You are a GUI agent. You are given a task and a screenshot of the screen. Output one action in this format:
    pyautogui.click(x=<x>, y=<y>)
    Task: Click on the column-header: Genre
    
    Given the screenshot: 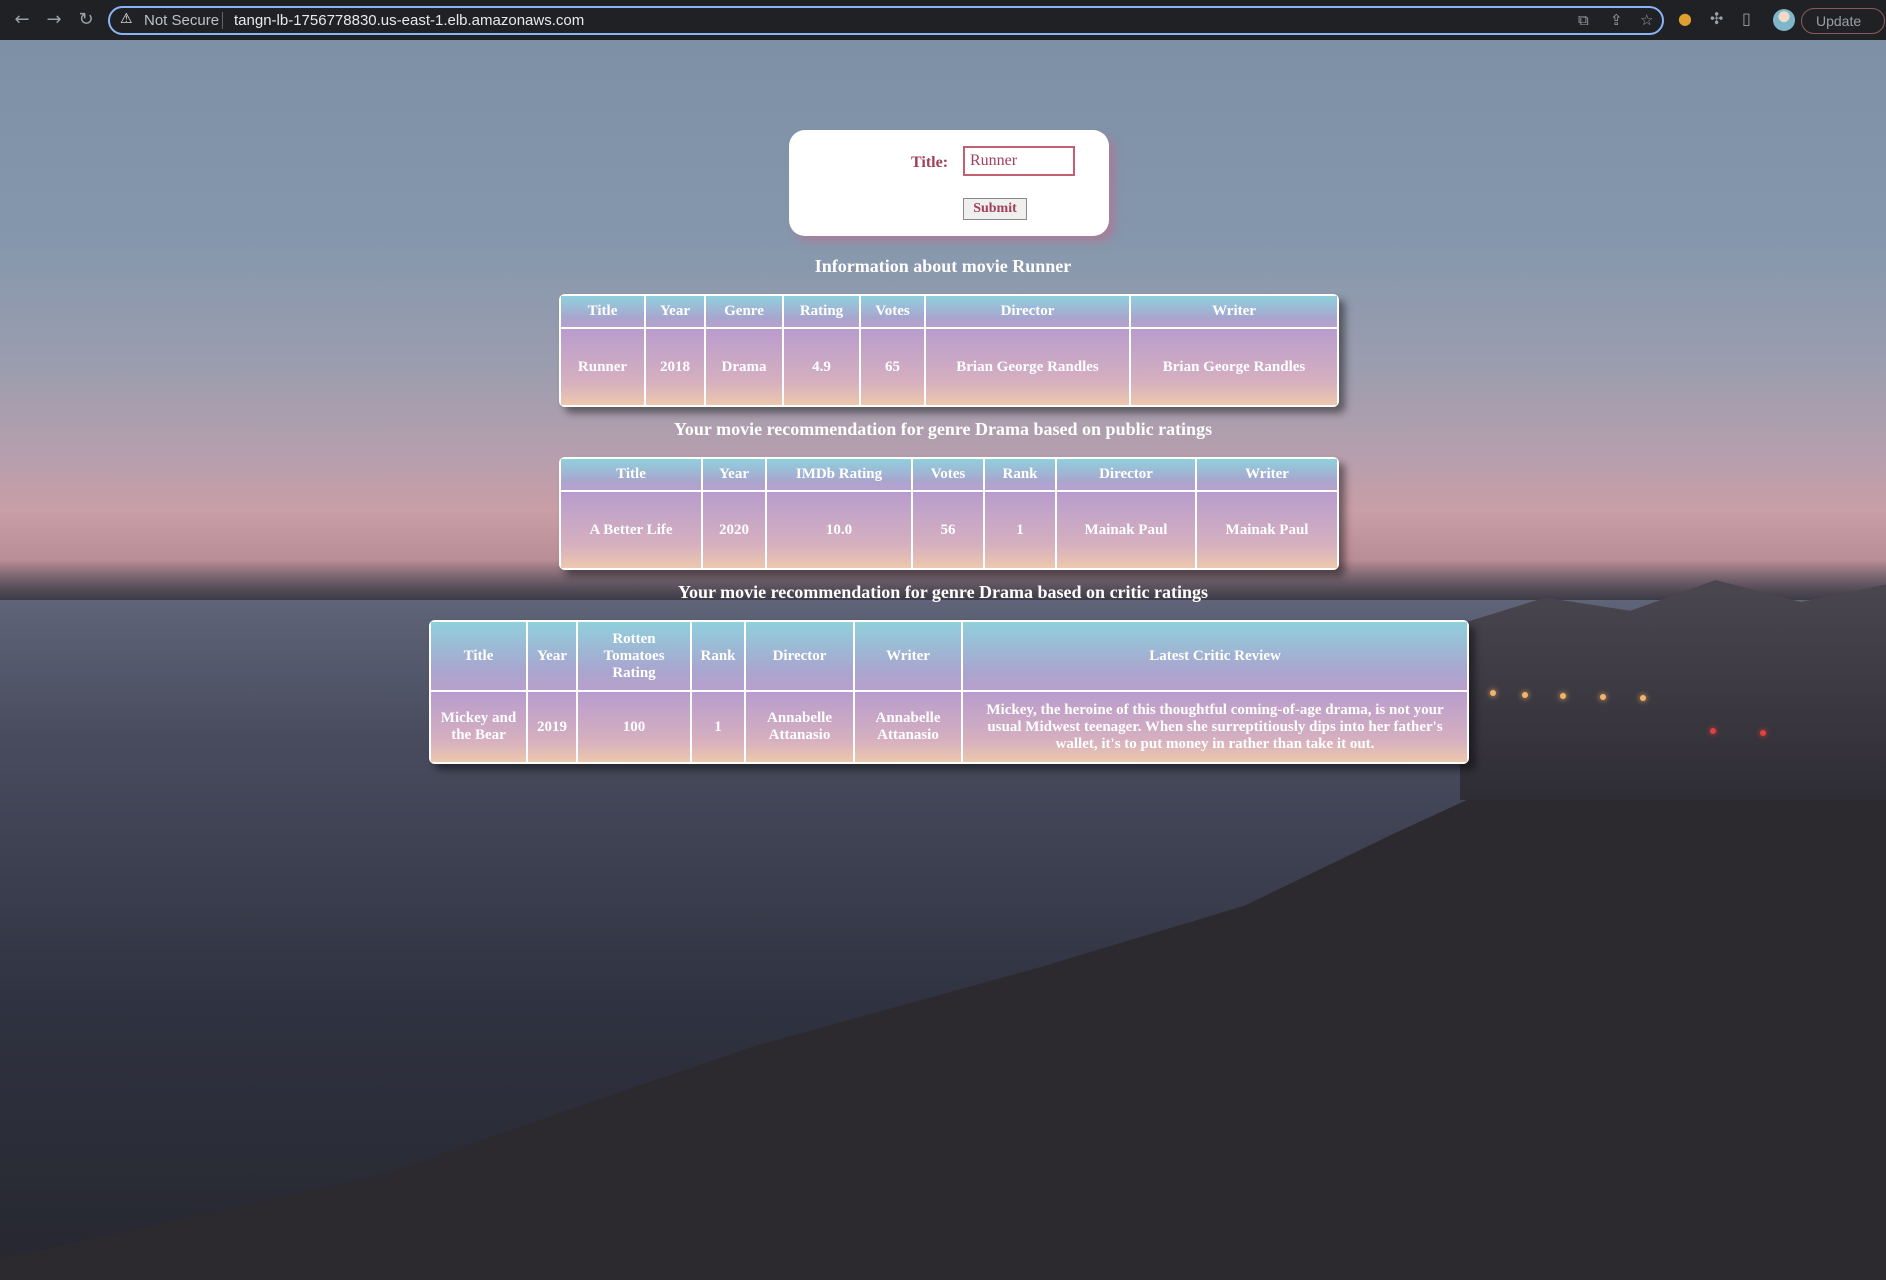 What is the action you would take?
    pyautogui.click(x=745, y=312)
    